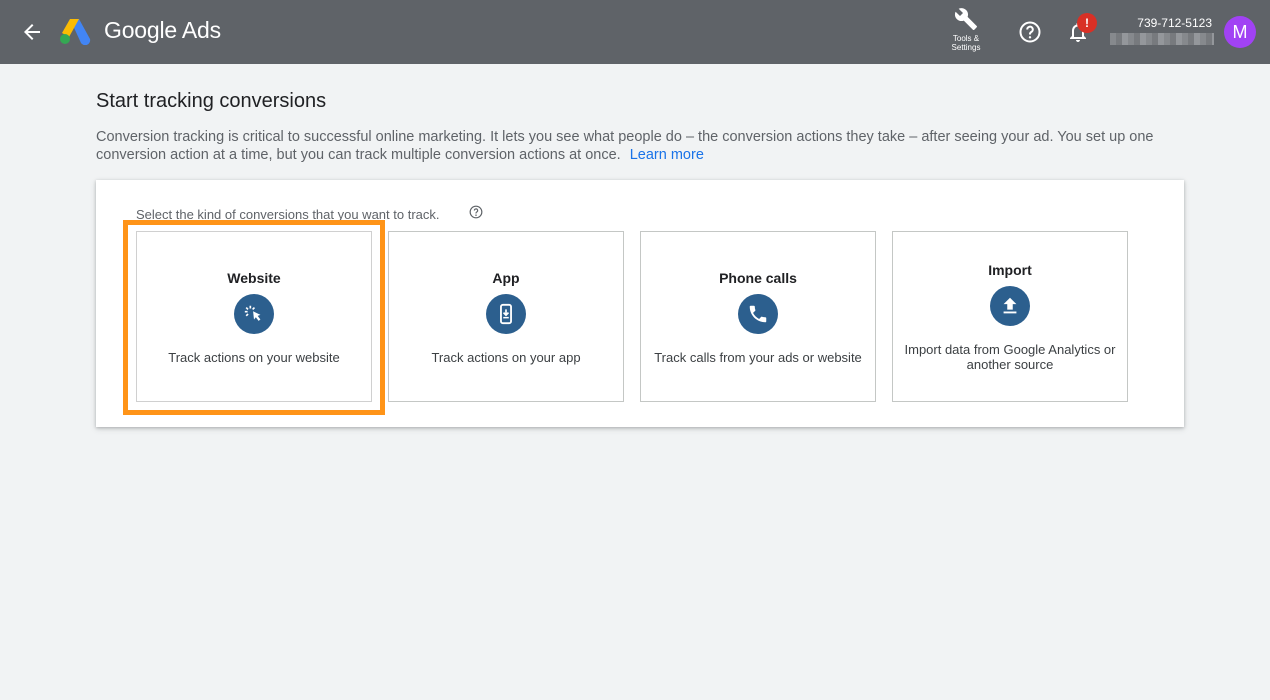  Describe the element at coordinates (1174, 23) in the screenshot. I see `account-id: 739-712-5123` at that location.